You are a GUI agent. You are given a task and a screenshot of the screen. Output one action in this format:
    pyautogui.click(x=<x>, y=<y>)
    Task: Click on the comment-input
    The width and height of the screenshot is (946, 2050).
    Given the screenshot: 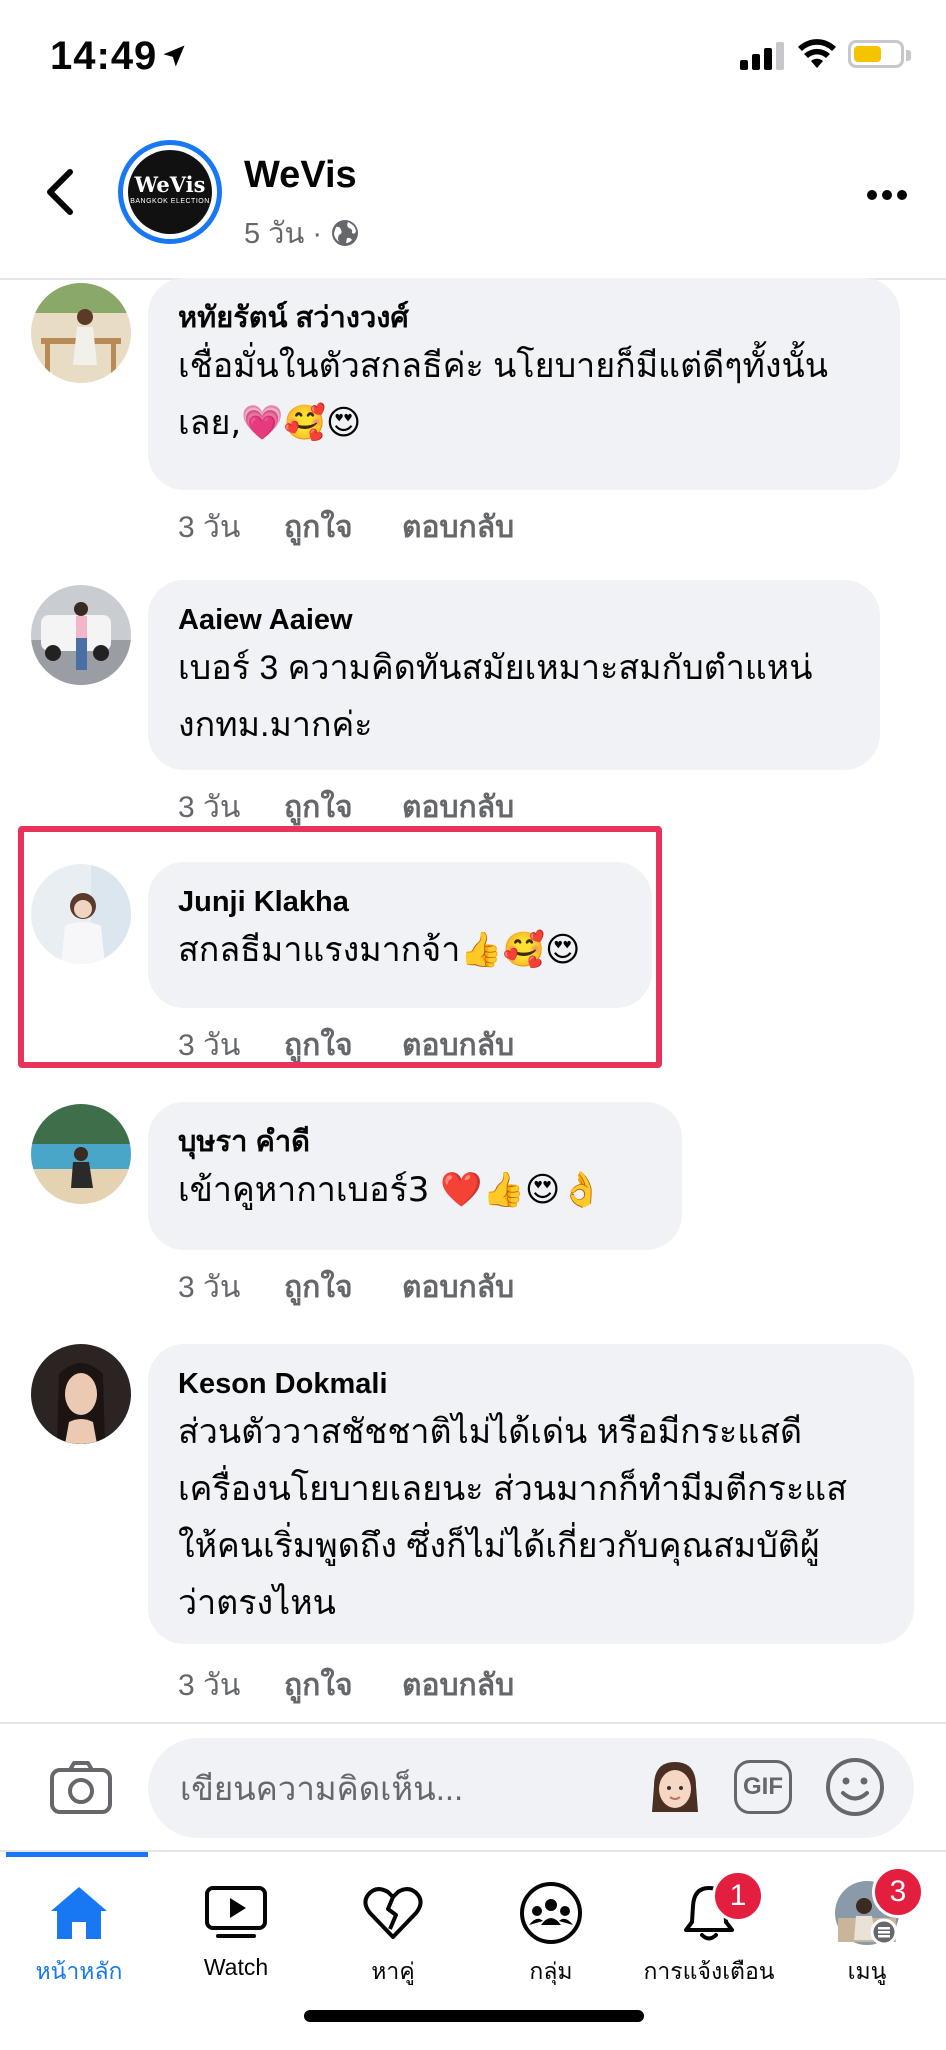 What is the action you would take?
    pyautogui.click(x=400, y=1789)
    